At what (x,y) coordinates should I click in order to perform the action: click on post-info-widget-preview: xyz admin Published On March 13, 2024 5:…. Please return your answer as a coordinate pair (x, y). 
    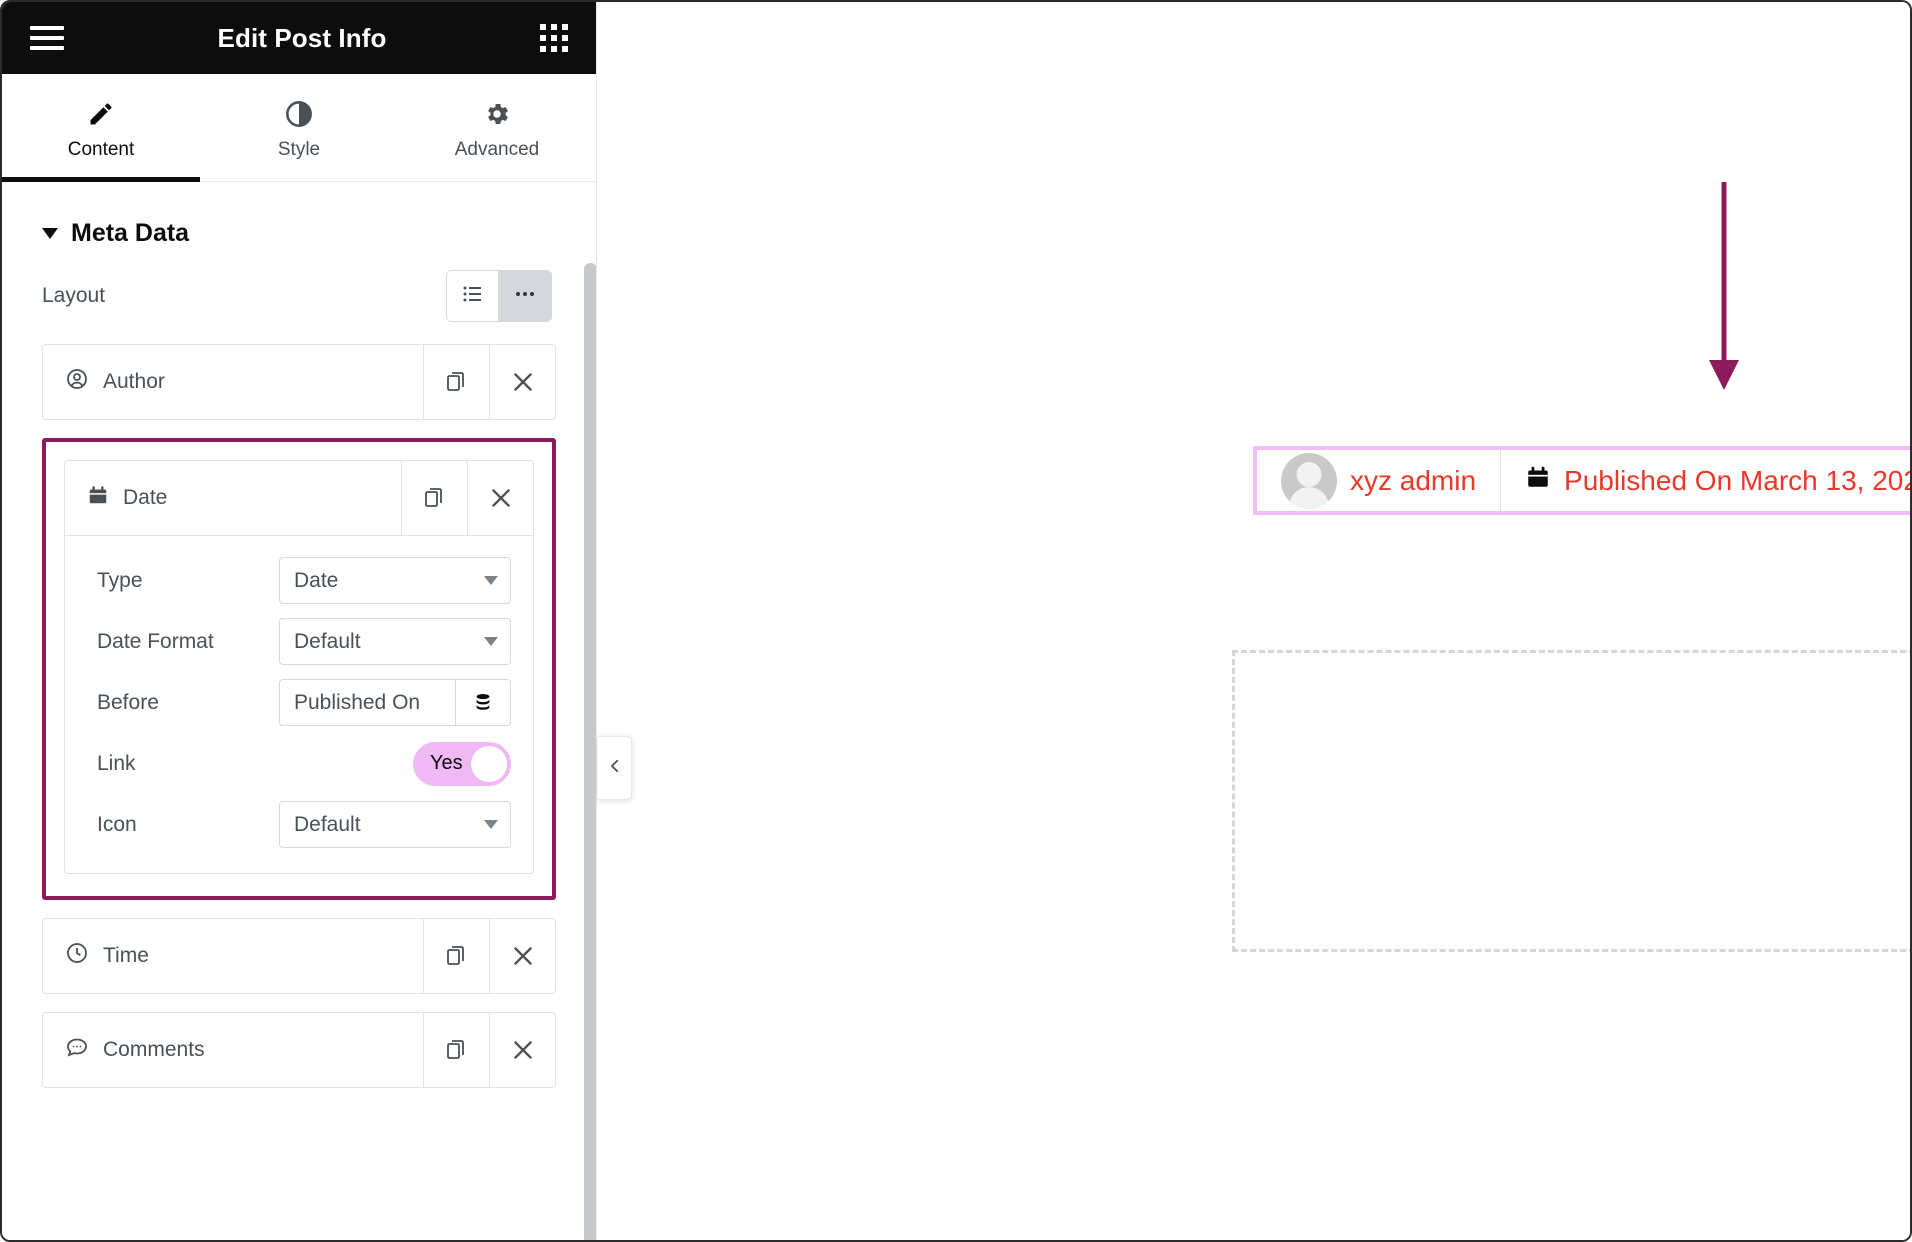
    Looking at the image, I should click on (1582, 480).